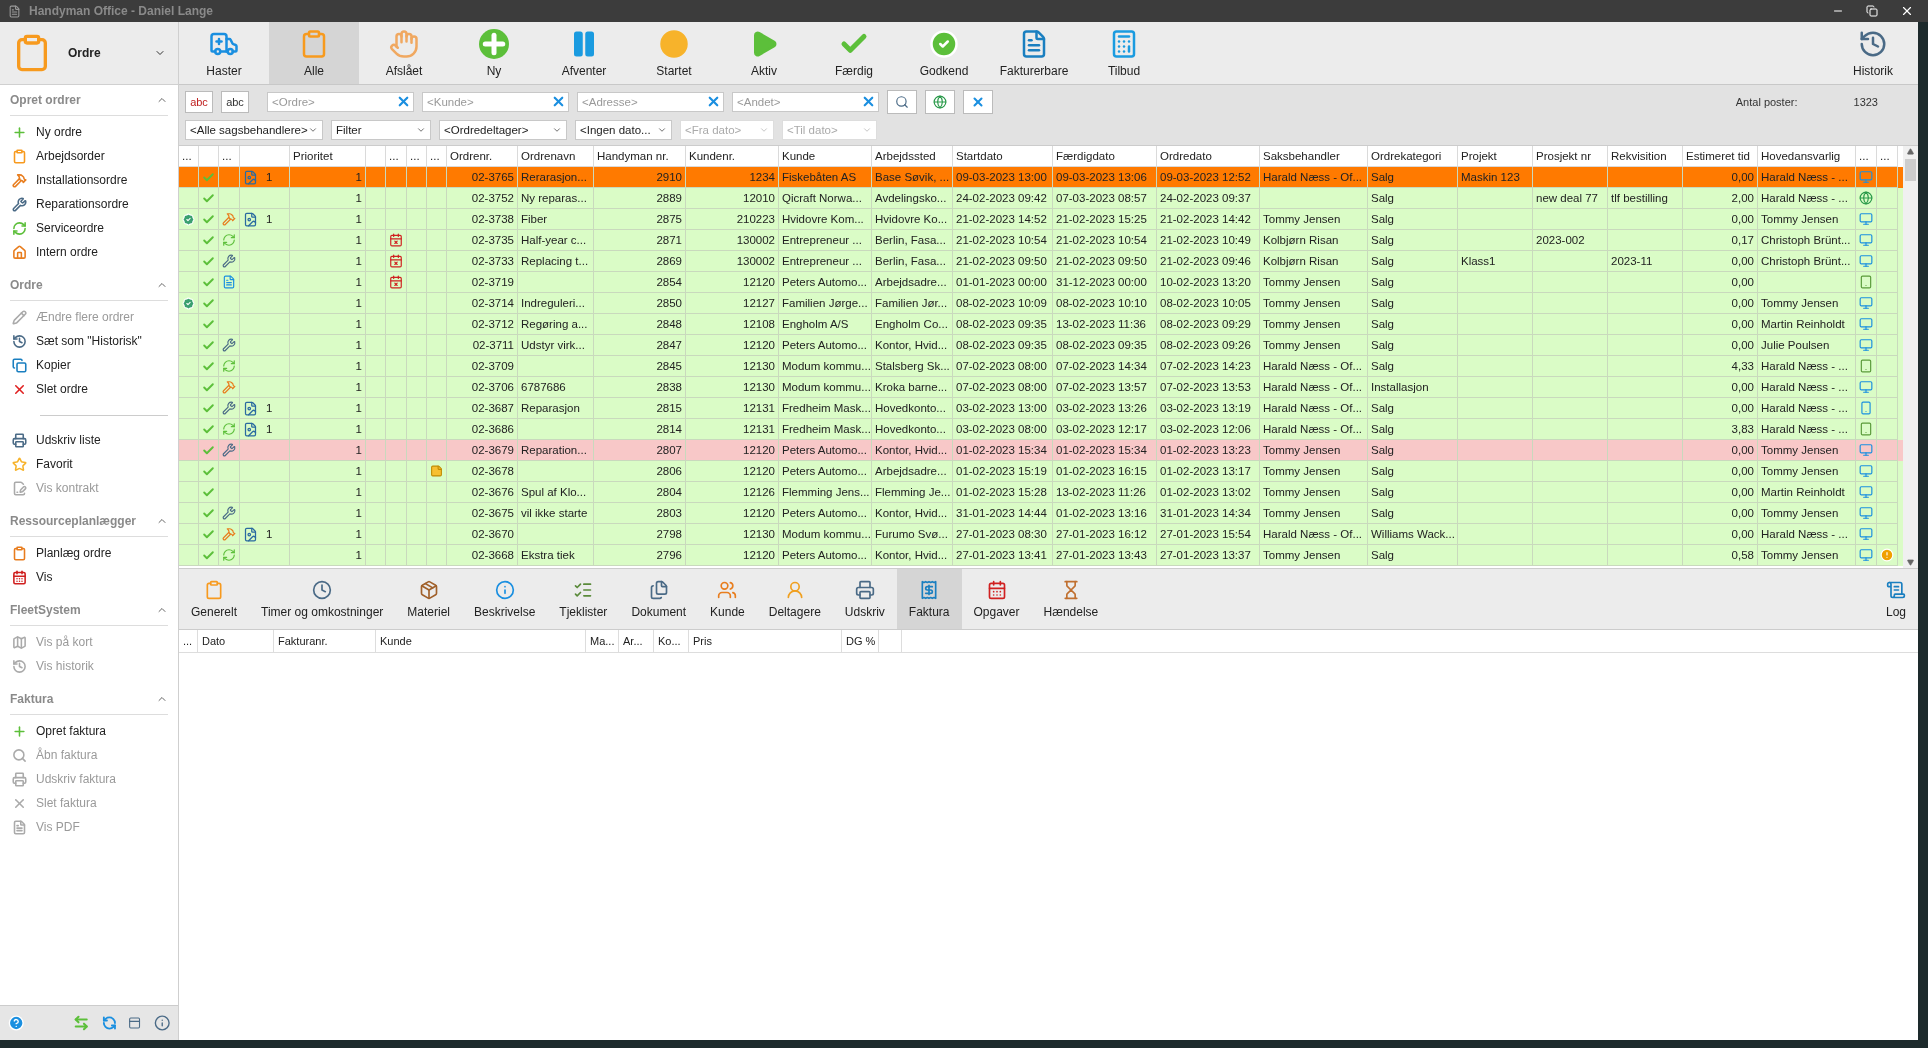  Describe the element at coordinates (805, 102) in the screenshot. I see `search-field: <Andet>` at that location.